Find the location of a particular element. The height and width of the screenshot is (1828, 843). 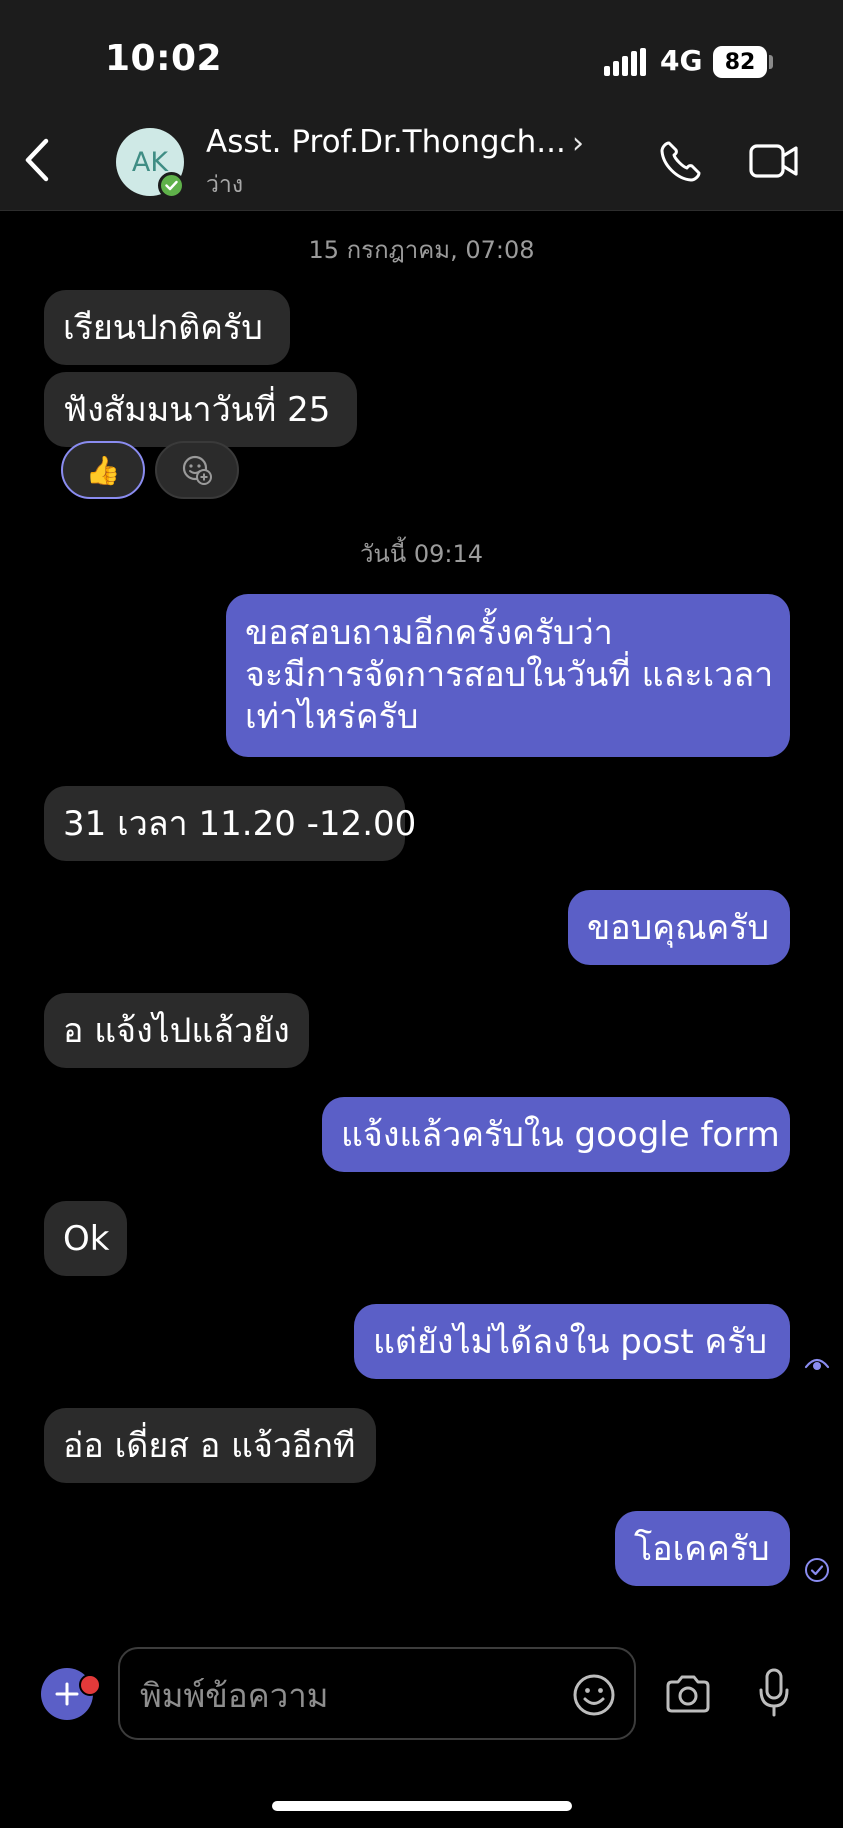

message-composer is located at coordinates (421, 1724).